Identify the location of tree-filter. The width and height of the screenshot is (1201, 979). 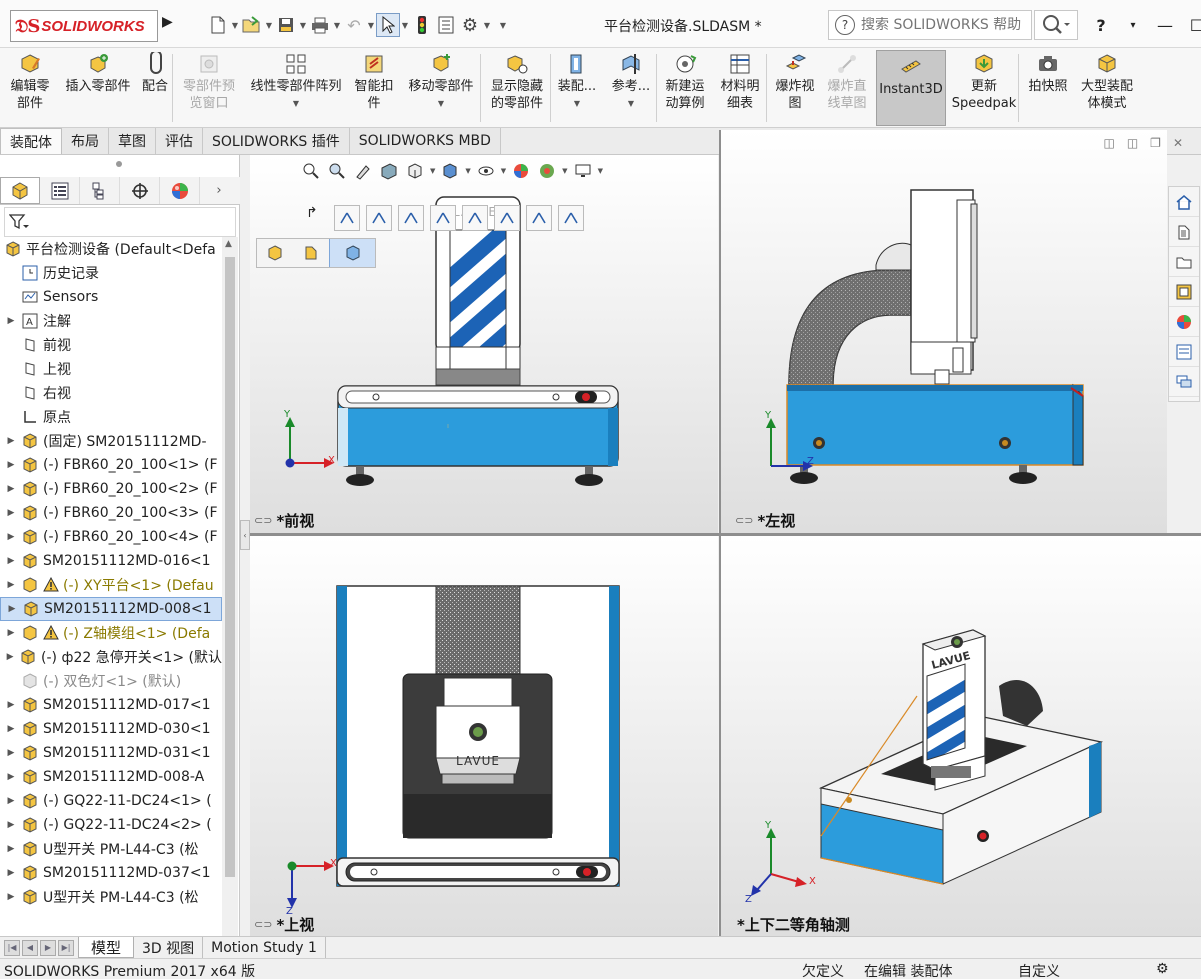
(120, 222).